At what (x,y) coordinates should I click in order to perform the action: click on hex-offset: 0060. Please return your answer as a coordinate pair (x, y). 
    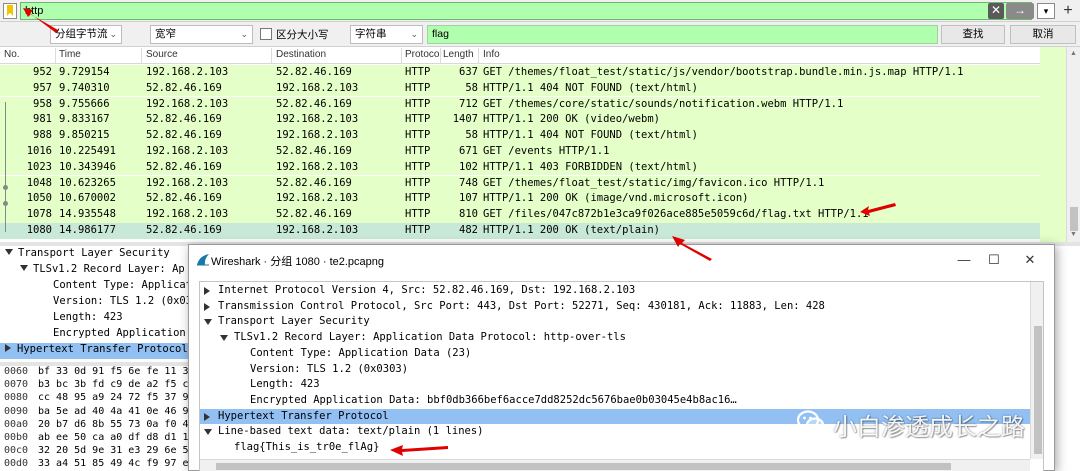
    Looking at the image, I should click on (16, 371).